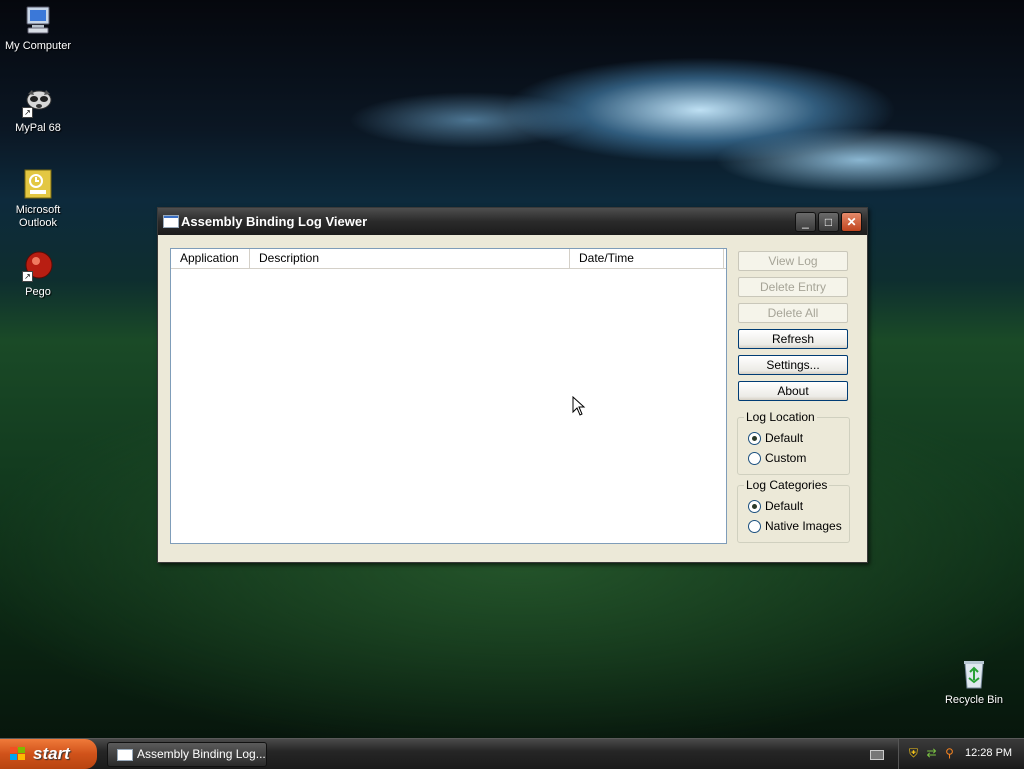 The width and height of the screenshot is (1024, 769). I want to click on list-header: Application Description Date/Time, so click(448, 259).